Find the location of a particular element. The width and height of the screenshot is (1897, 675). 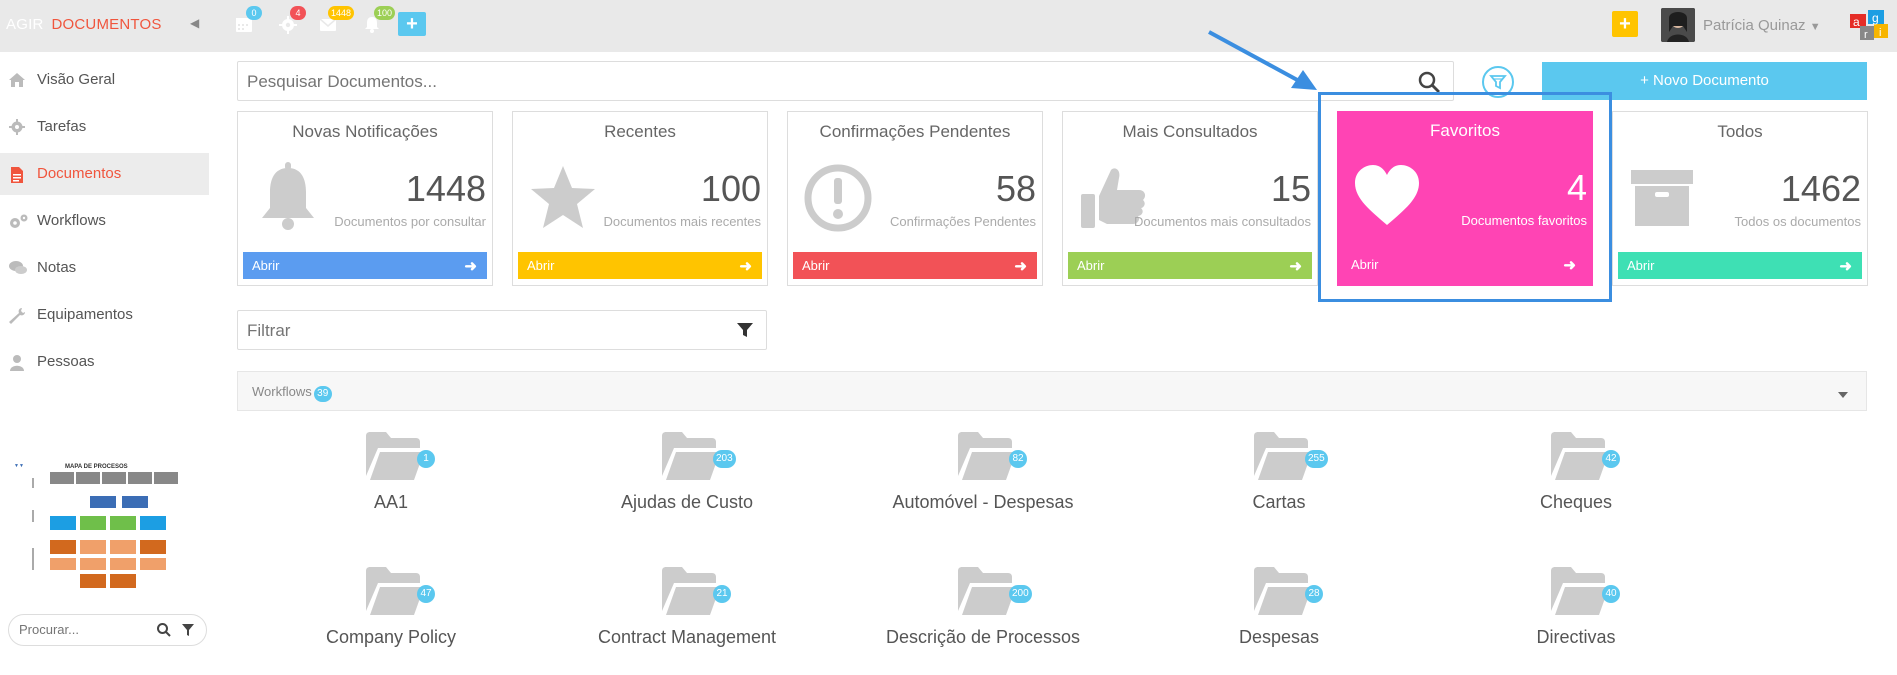

user-menu: Patrícia Quinaz ▼ is located at coordinates (1762, 25).